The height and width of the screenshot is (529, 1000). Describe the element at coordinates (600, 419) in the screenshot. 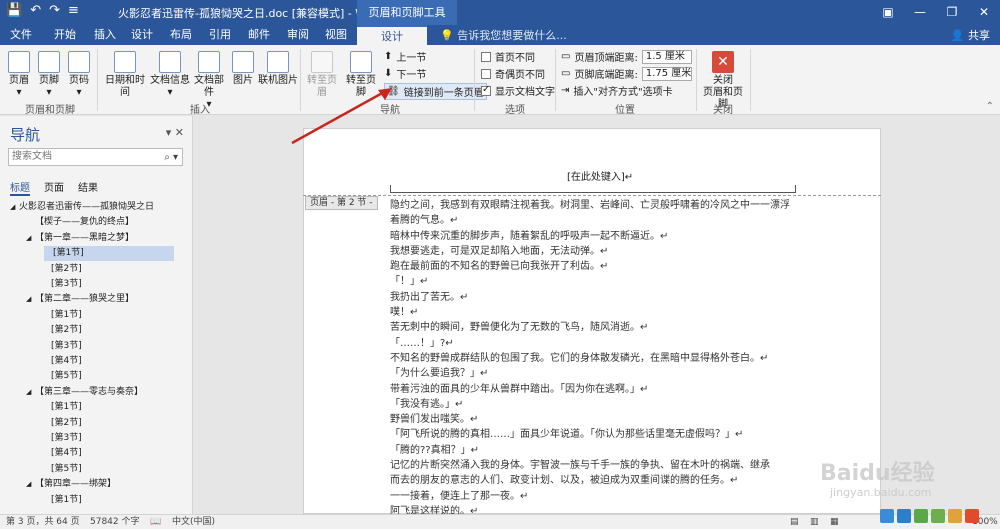

I see `paragraph-line: 野兽们发出嗤笑。↵` at that location.